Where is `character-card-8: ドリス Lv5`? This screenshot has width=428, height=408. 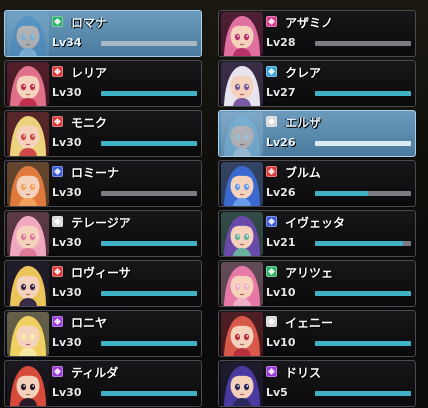
character-card-8: ドリス Lv5 is located at coordinates (317, 383).